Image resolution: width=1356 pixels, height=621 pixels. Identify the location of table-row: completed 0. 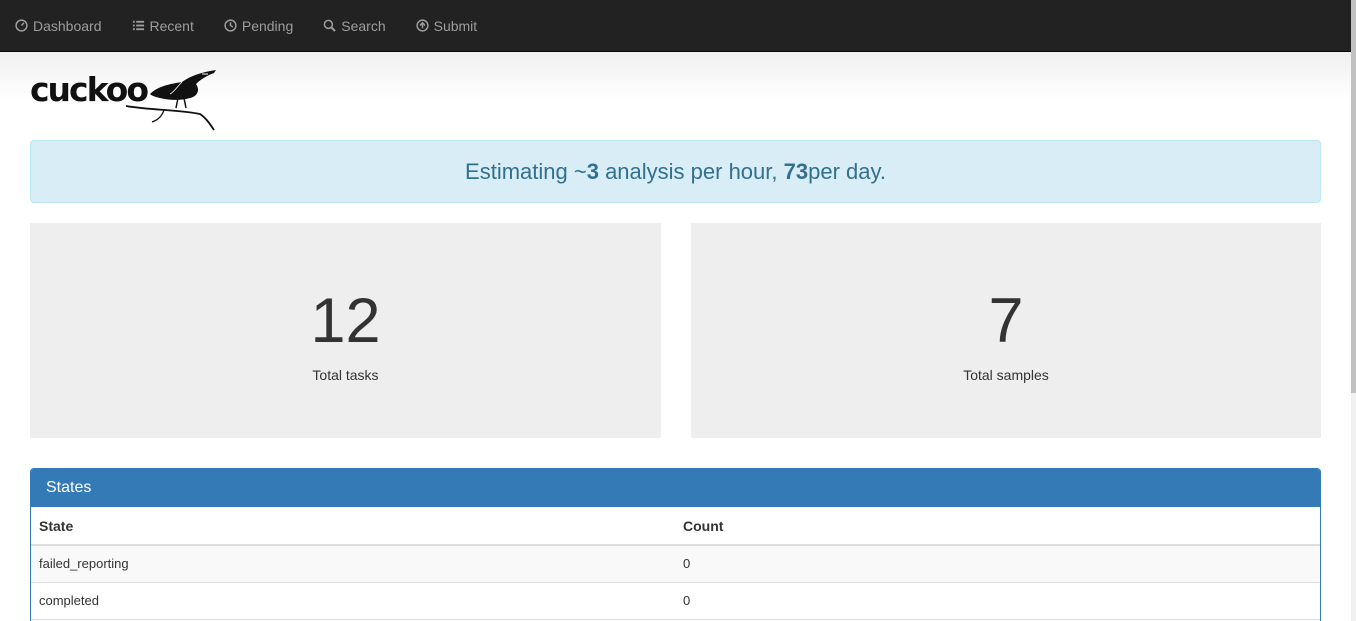
(675, 601).